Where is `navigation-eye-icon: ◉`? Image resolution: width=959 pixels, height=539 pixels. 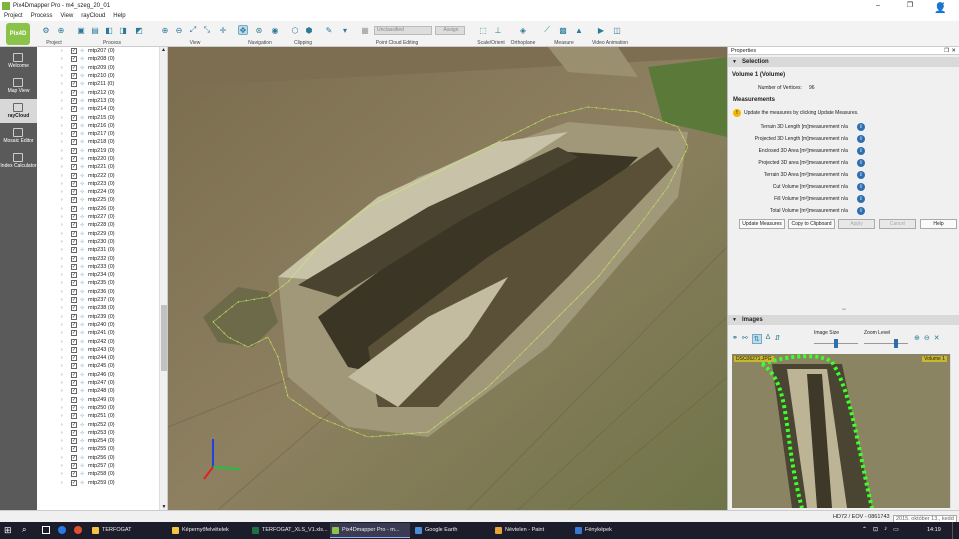
navigation-eye-icon: ◉ is located at coordinates (275, 30).